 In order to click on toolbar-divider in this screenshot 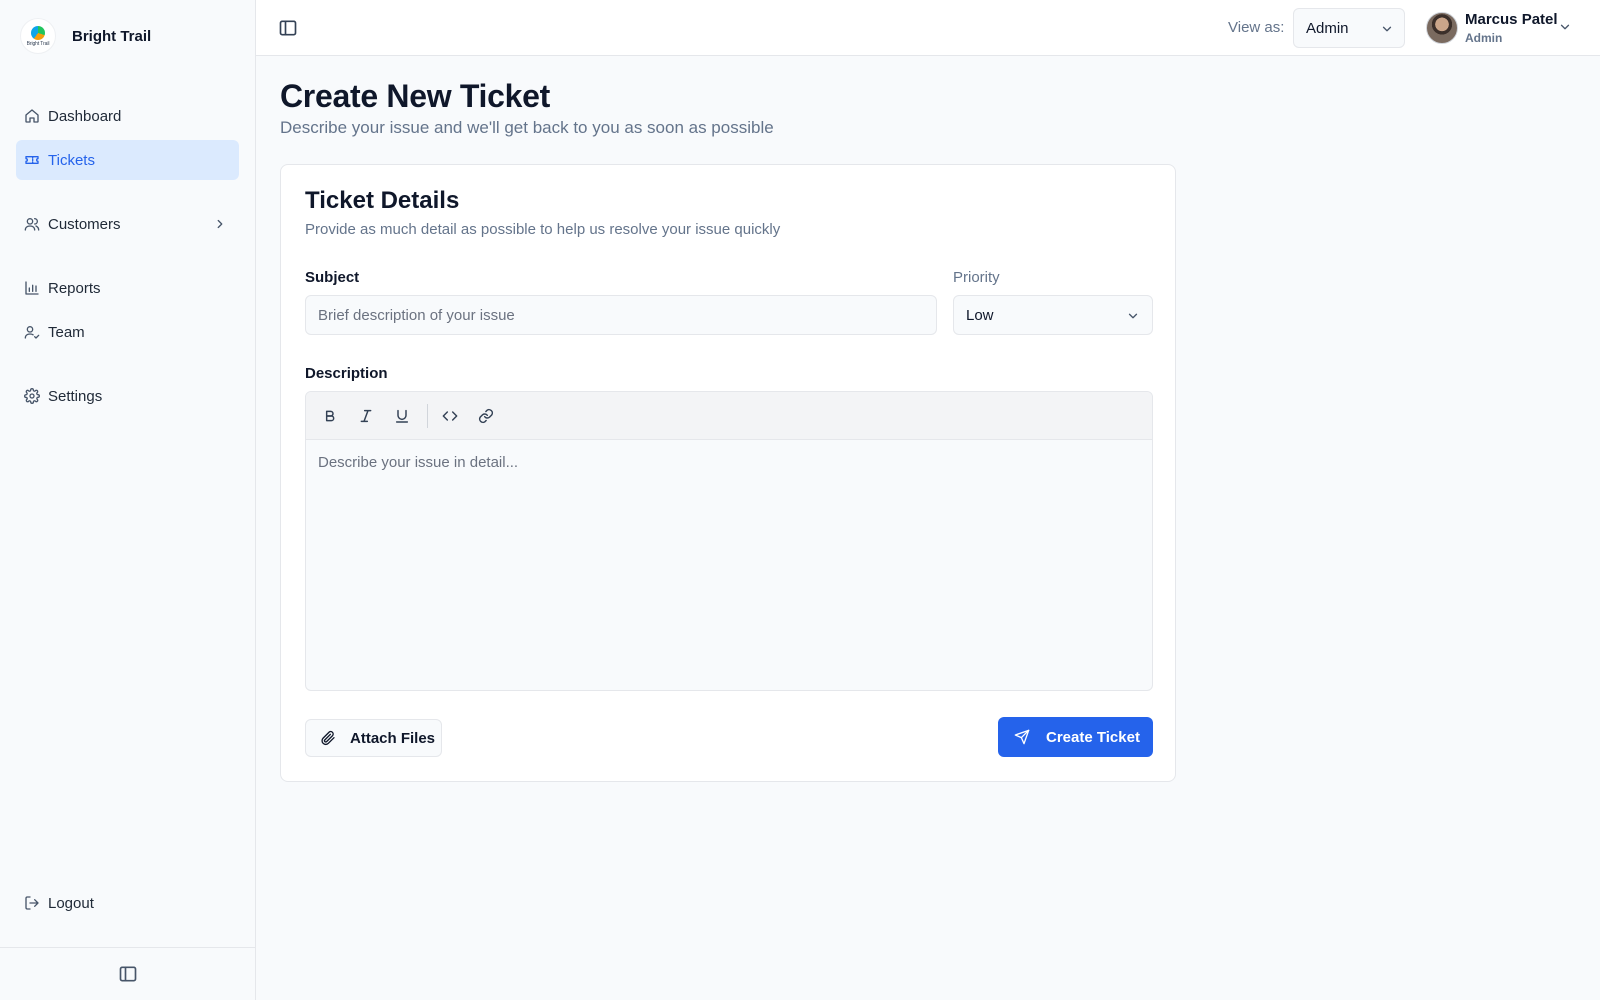, I will do `click(427, 416)`.